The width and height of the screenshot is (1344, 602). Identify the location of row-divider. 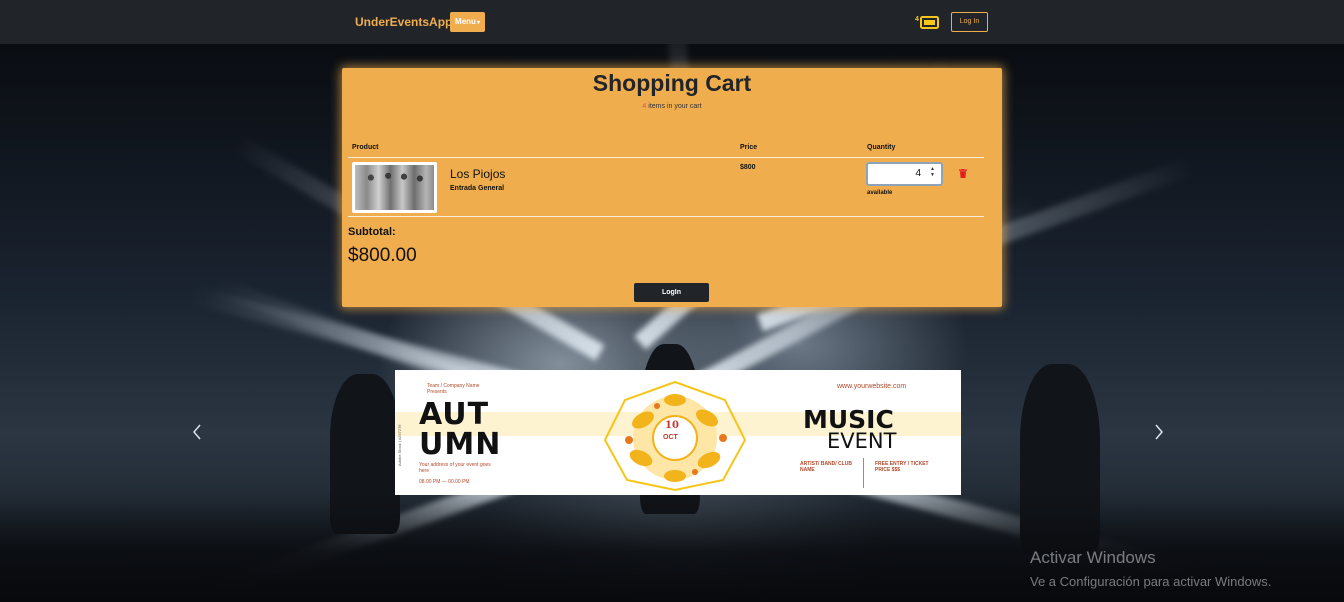
(666, 216).